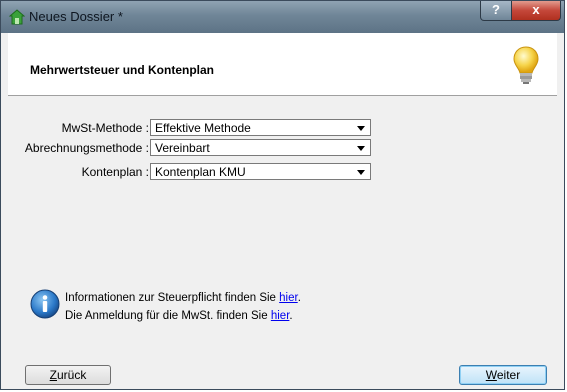 The image size is (567, 392). Describe the element at coordinates (72, 375) in the screenshot. I see `back-label: urück` at that location.